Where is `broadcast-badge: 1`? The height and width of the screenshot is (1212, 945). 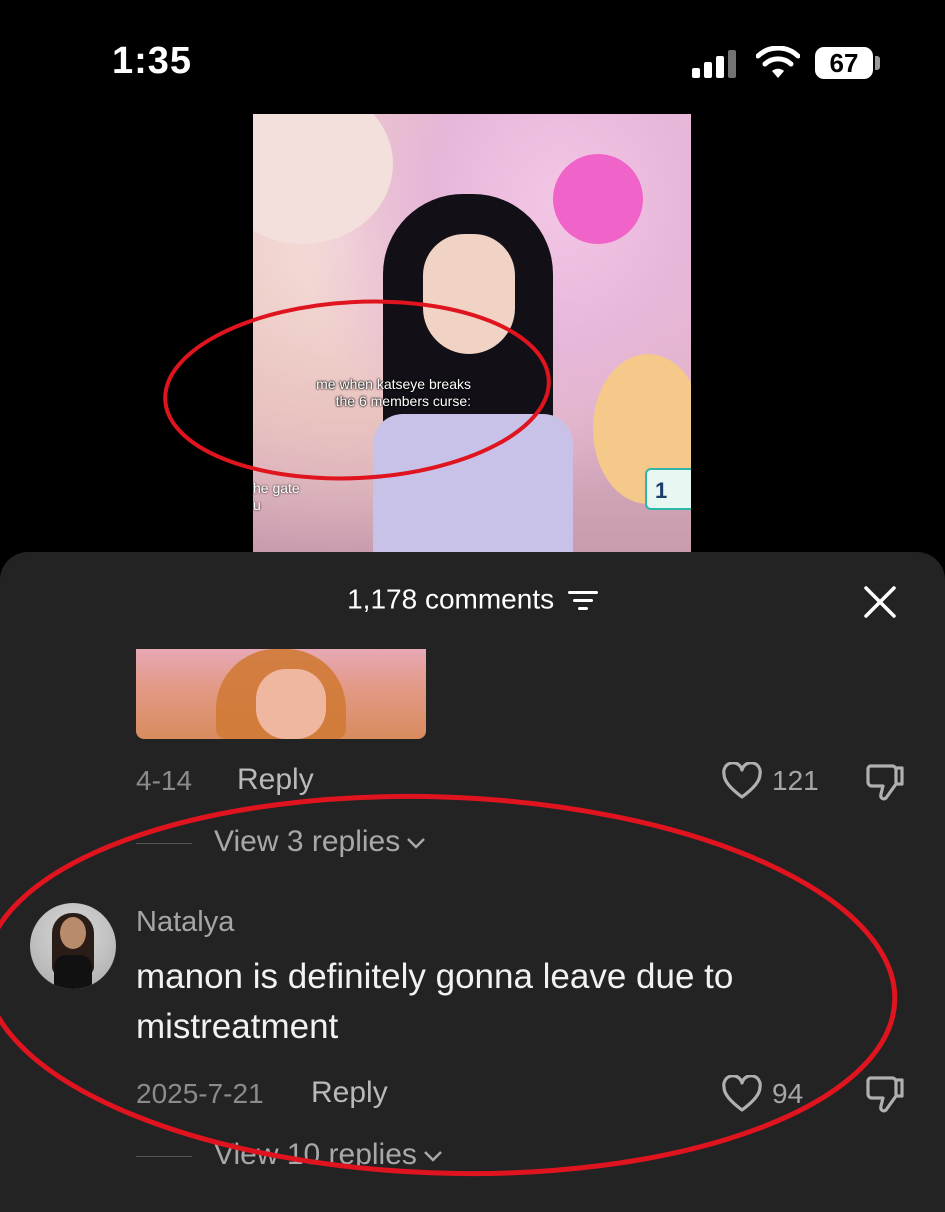 broadcast-badge: 1 is located at coordinates (668, 489).